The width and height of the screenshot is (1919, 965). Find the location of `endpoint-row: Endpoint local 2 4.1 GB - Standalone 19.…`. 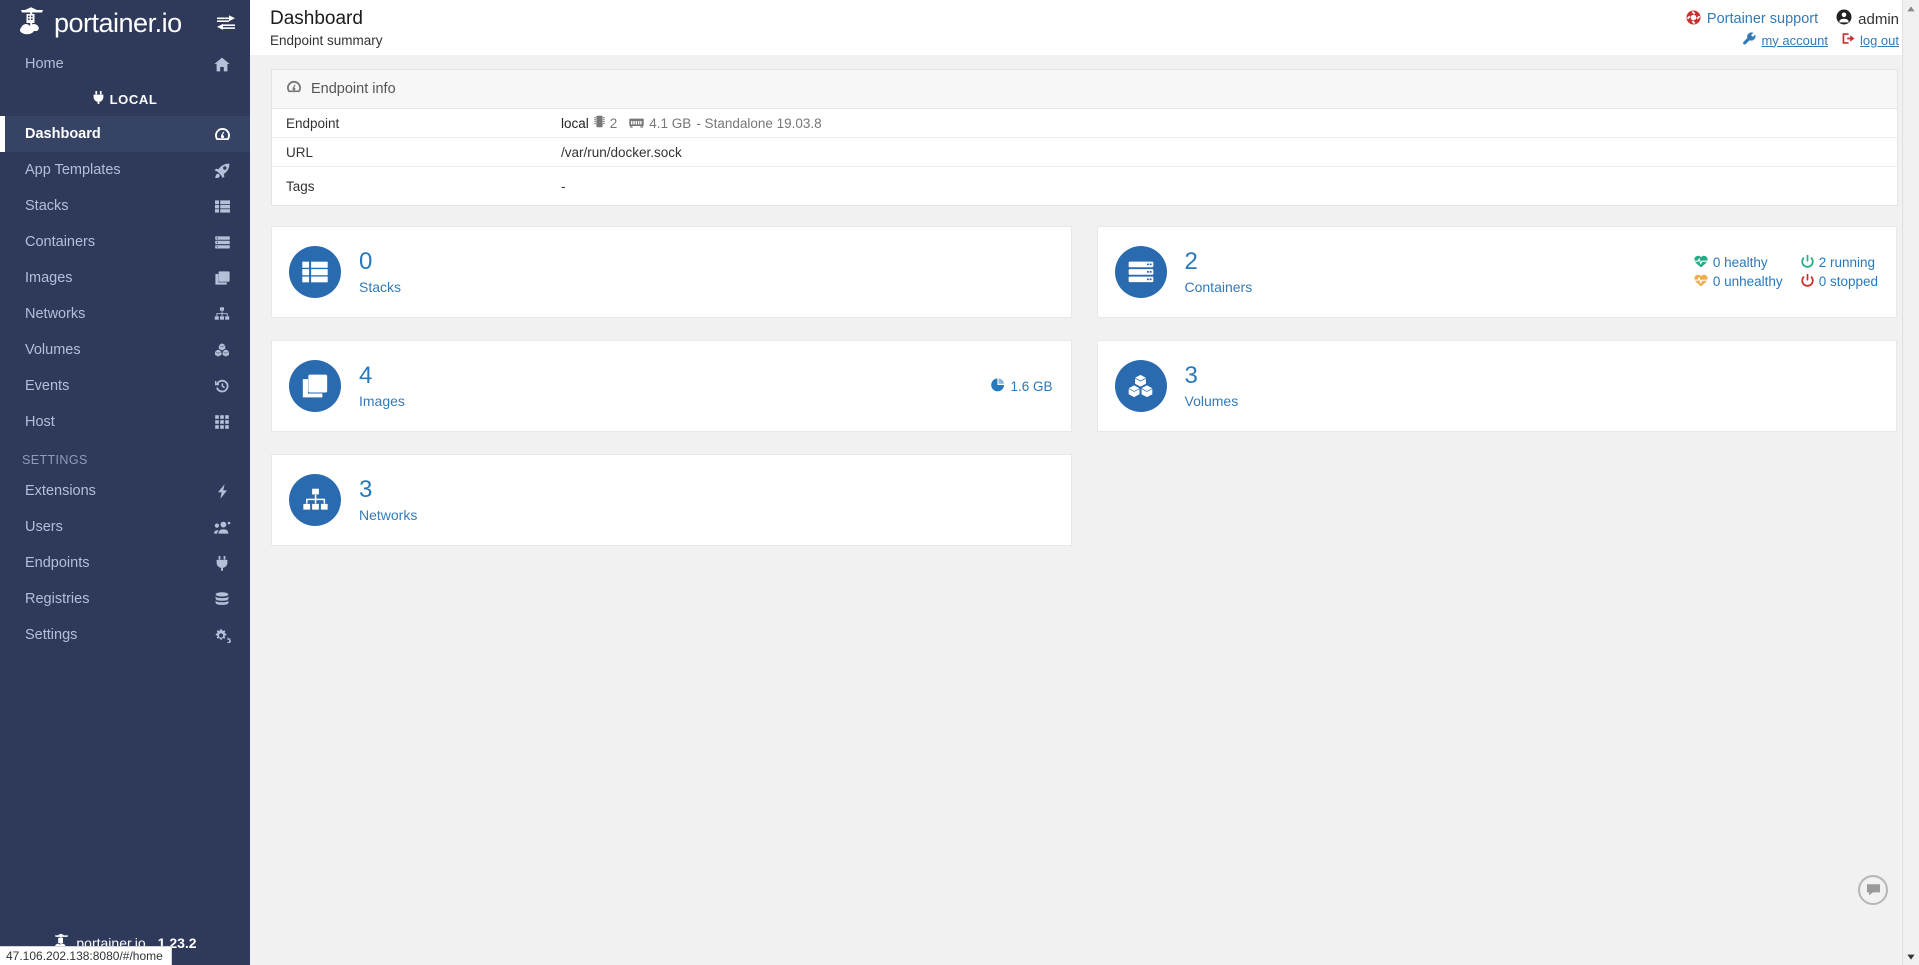

endpoint-row: Endpoint local 2 4.1 GB - Standalone 19.… is located at coordinates (1084, 123).